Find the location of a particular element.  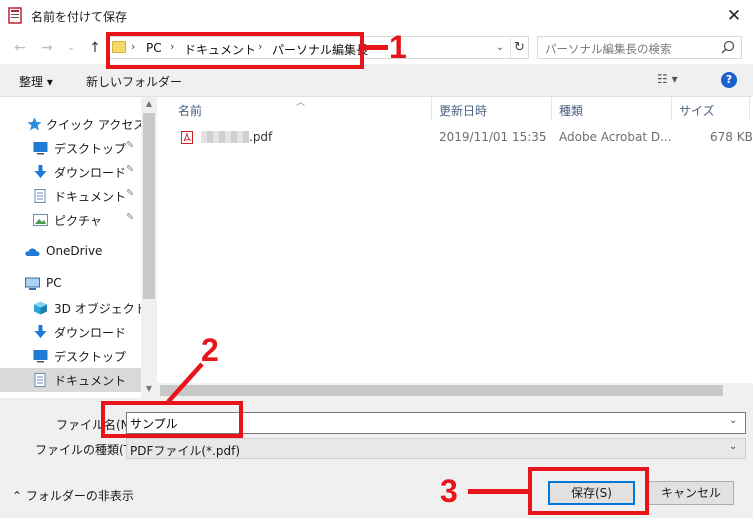

sidebar-item-label: PC is located at coordinates (54, 283).